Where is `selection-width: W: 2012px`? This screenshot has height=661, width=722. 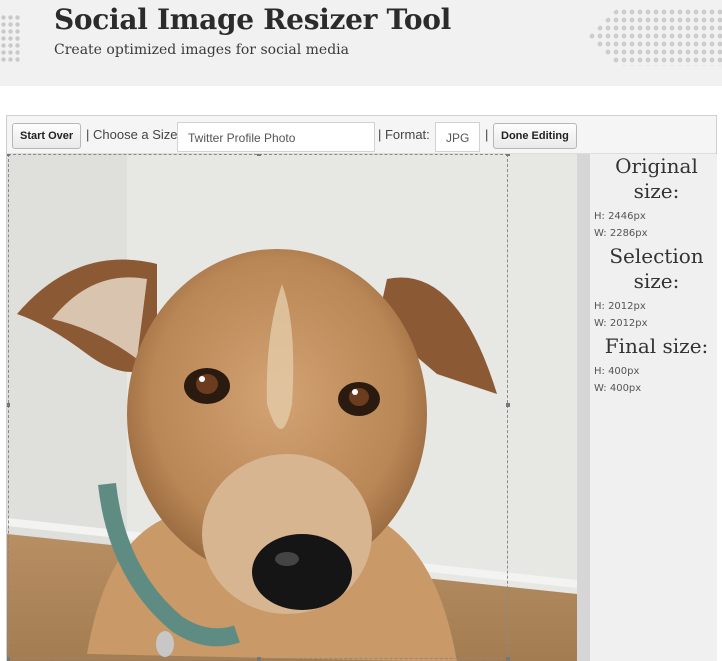 selection-width: W: 2012px is located at coordinates (621, 323).